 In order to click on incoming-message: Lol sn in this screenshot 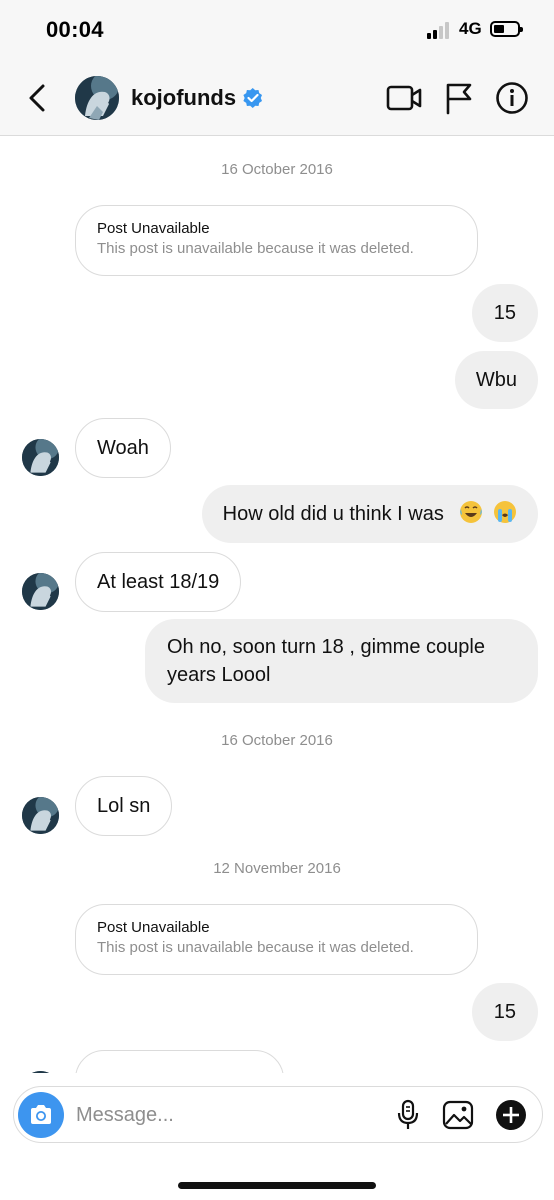, I will do `click(124, 806)`.